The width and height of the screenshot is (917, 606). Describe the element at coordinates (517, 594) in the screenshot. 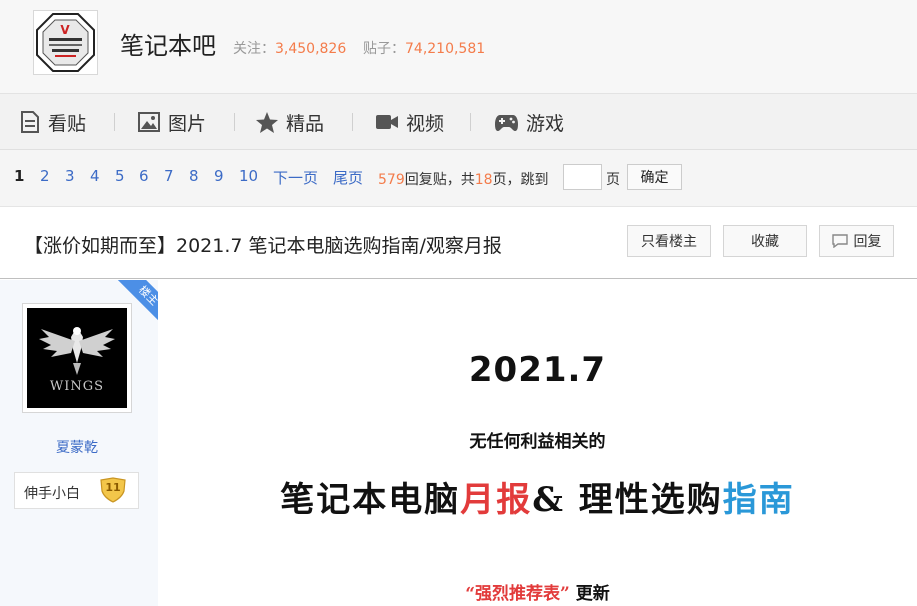

I see `note-highlight: “强烈推荐表”` at that location.